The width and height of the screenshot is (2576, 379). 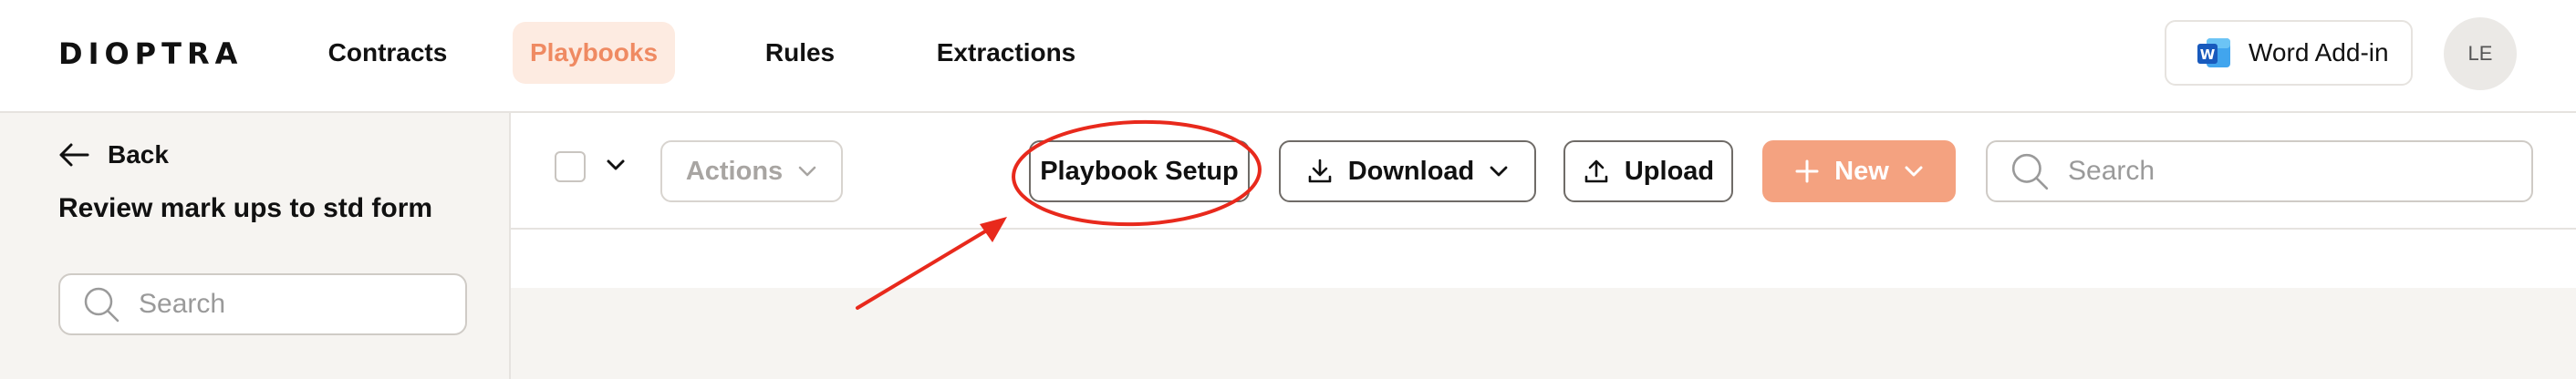 I want to click on upload-icon, so click(x=1596, y=171).